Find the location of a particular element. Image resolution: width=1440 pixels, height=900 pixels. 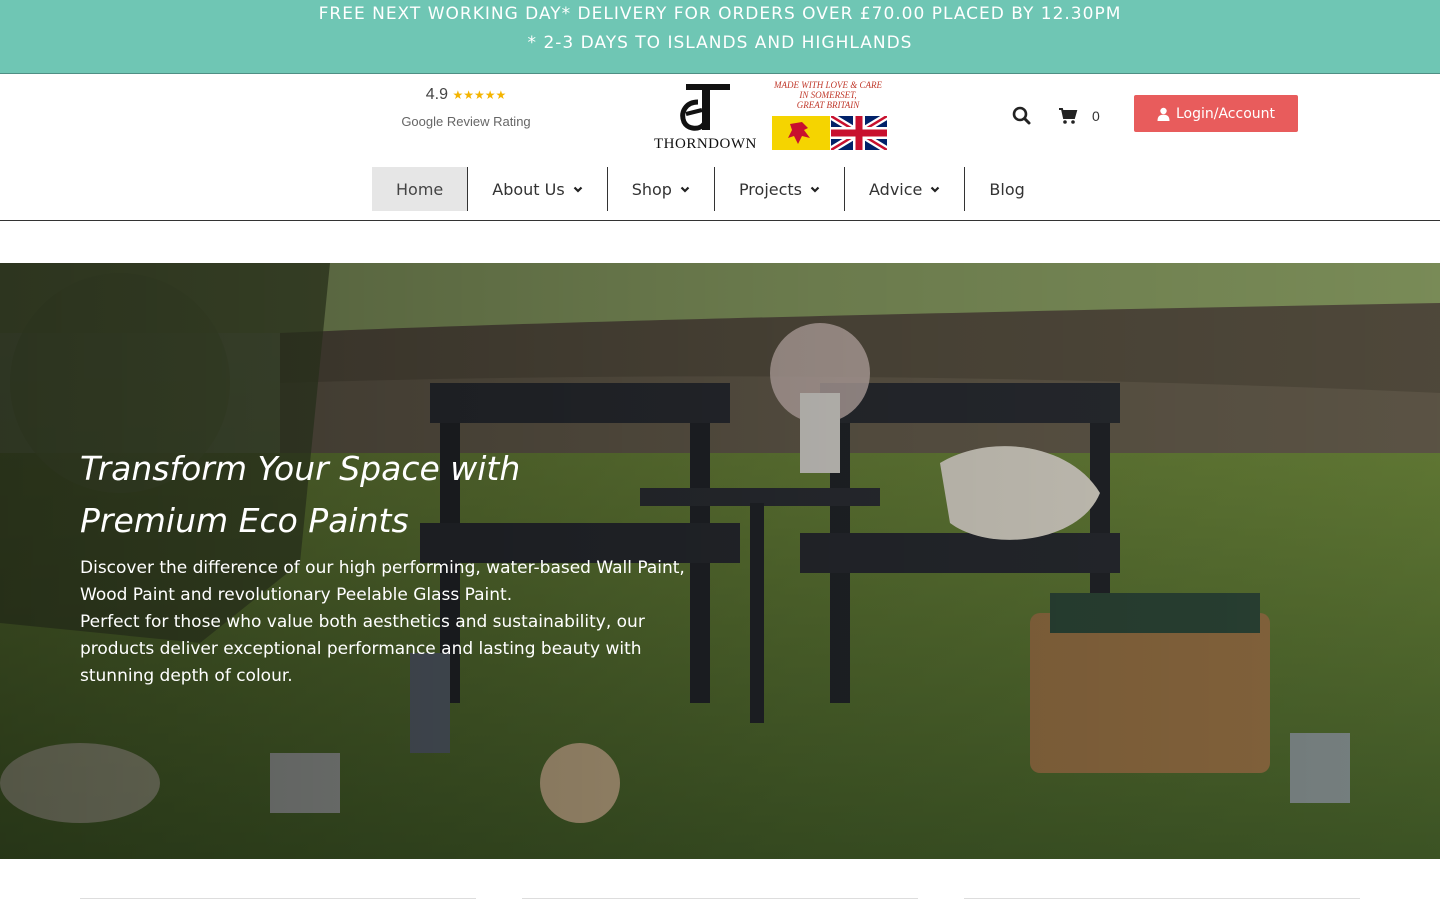

nav-item-about-us: About Us is located at coordinates (538, 189).